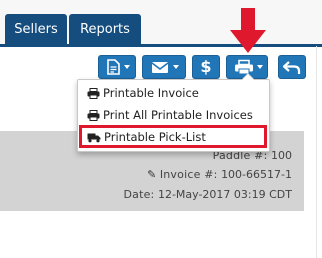 The width and height of the screenshot is (322, 258). Describe the element at coordinates (161, 45) in the screenshot. I see `nav-underline` at that location.